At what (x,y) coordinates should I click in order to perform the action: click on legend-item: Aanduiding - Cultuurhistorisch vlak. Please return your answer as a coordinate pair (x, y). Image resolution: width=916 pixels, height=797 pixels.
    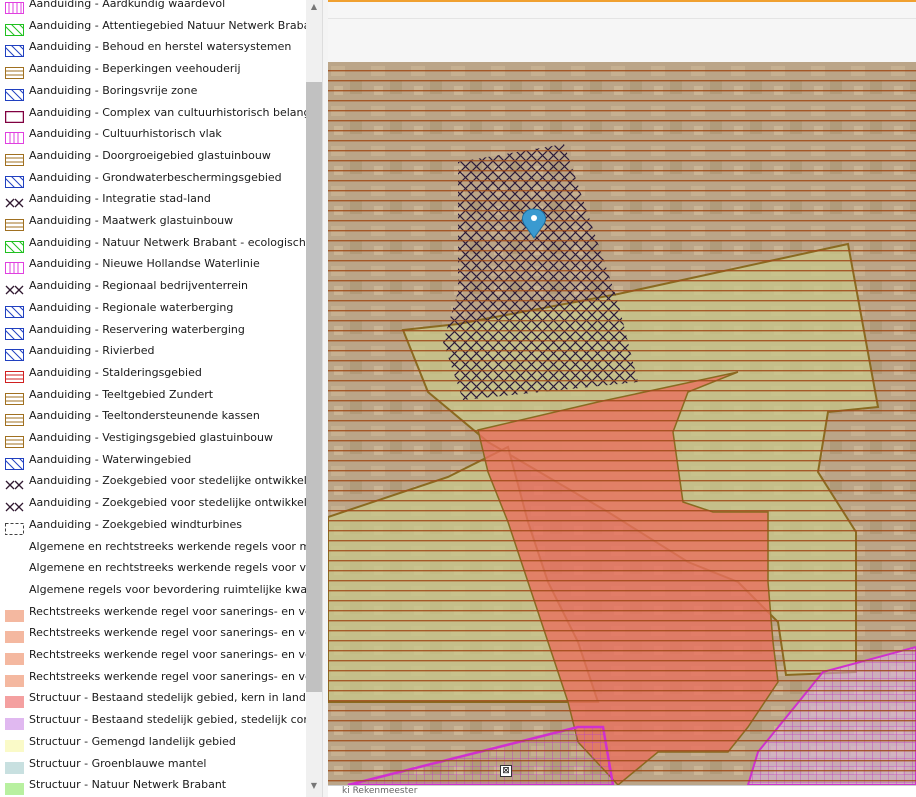
    Looking at the image, I should click on (153, 135).